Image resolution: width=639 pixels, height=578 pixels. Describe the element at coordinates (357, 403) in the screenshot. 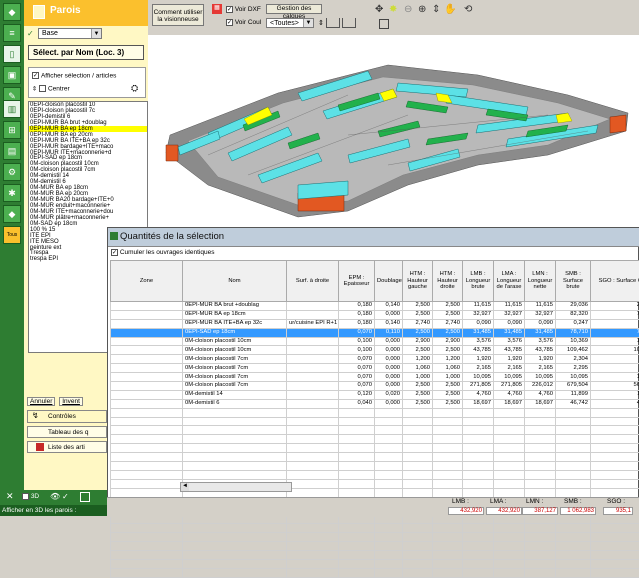

I see `table-cell: 0,040` at that location.